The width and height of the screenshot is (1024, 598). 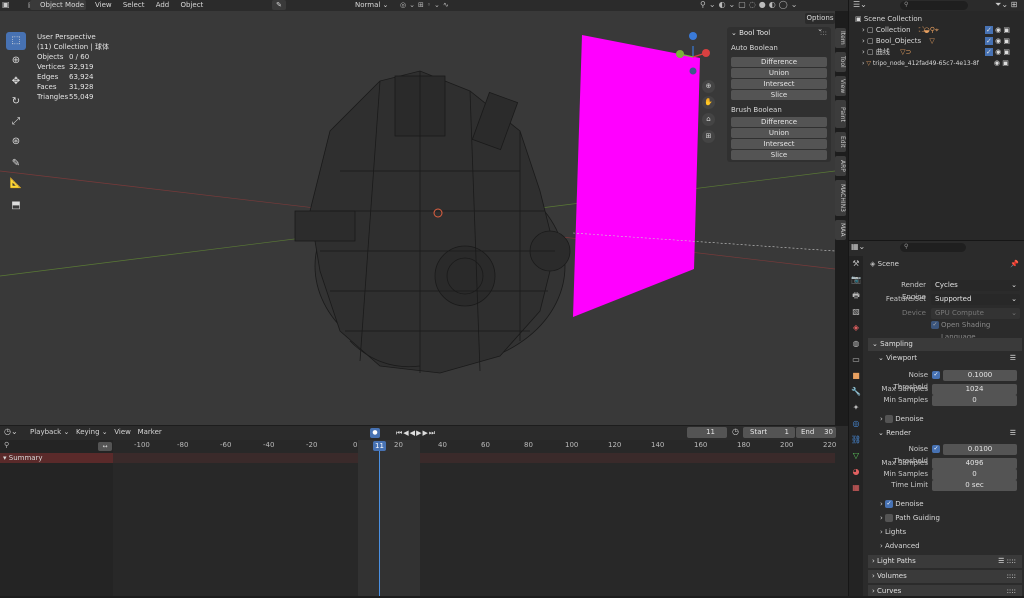 What do you see at coordinates (12, 432) in the screenshot?
I see `timeline-editor-icon: ◷⌄` at bounding box center [12, 432].